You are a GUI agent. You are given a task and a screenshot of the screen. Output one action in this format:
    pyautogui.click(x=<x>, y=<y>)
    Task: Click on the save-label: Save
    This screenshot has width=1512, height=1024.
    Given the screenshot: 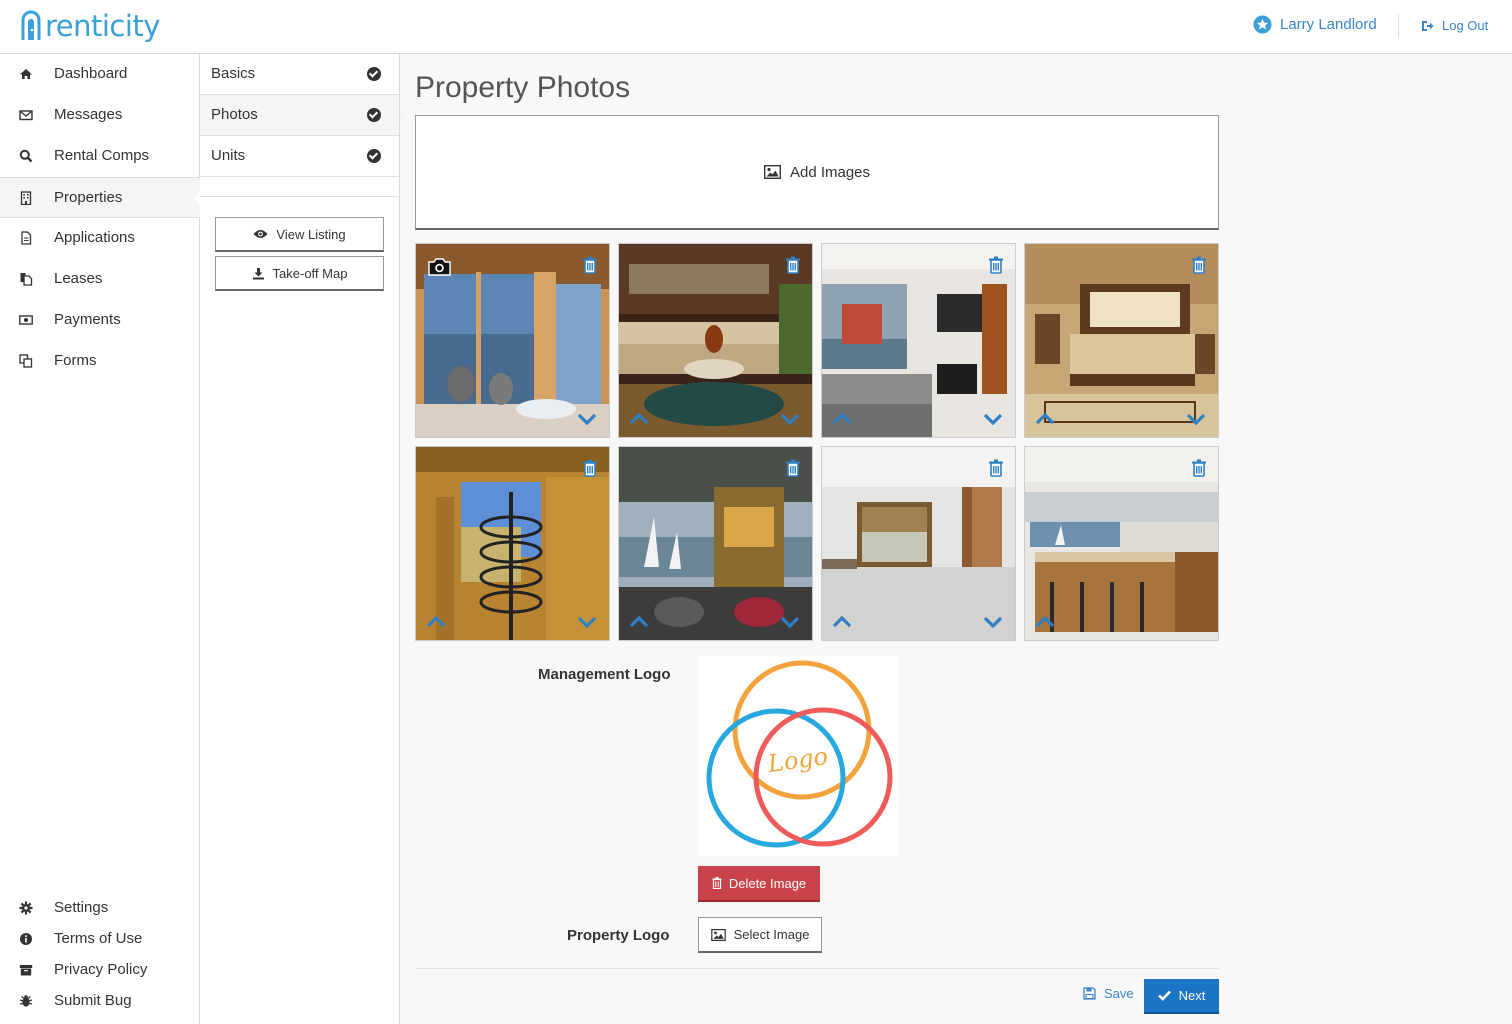 What is the action you would take?
    pyautogui.click(x=1119, y=993)
    